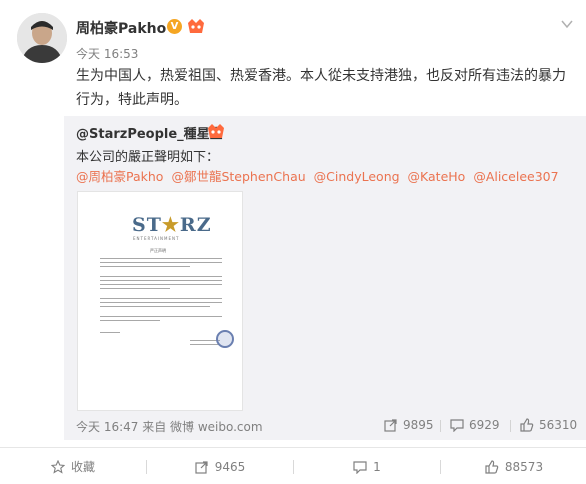 The width and height of the screenshot is (586, 484). What do you see at coordinates (174, 26) in the screenshot?
I see `verified-icon: V` at bounding box center [174, 26].